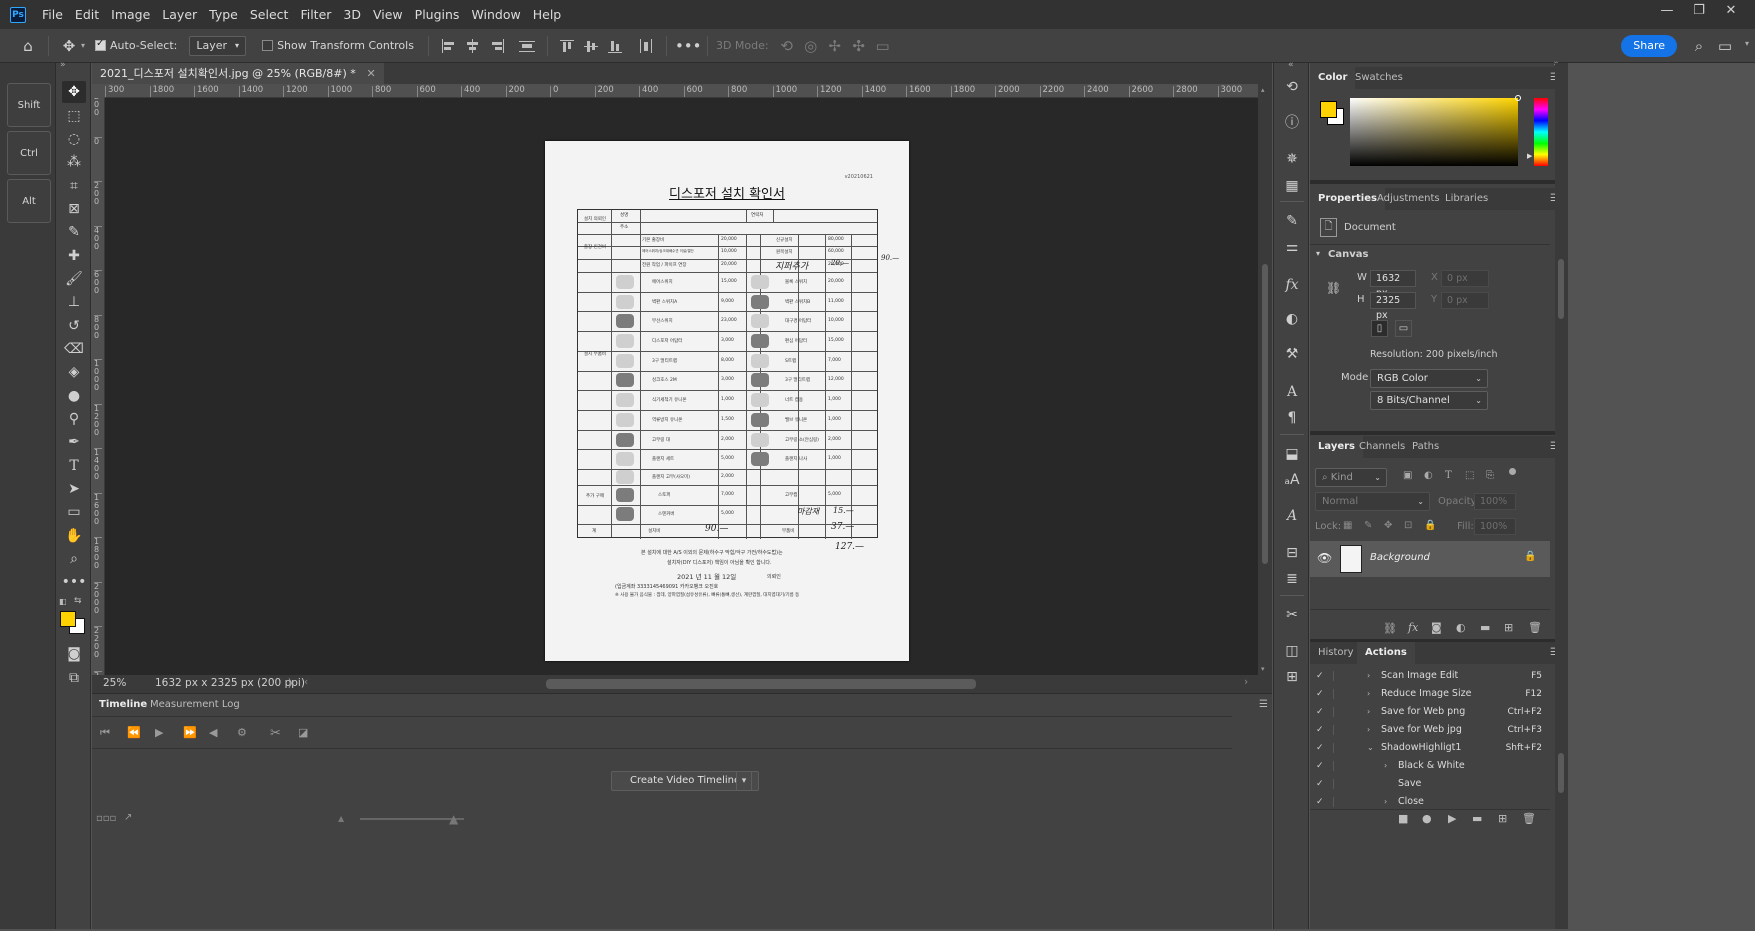 The image size is (1755, 931). I want to click on lock-all-icon: 🔒, so click(1430, 525).